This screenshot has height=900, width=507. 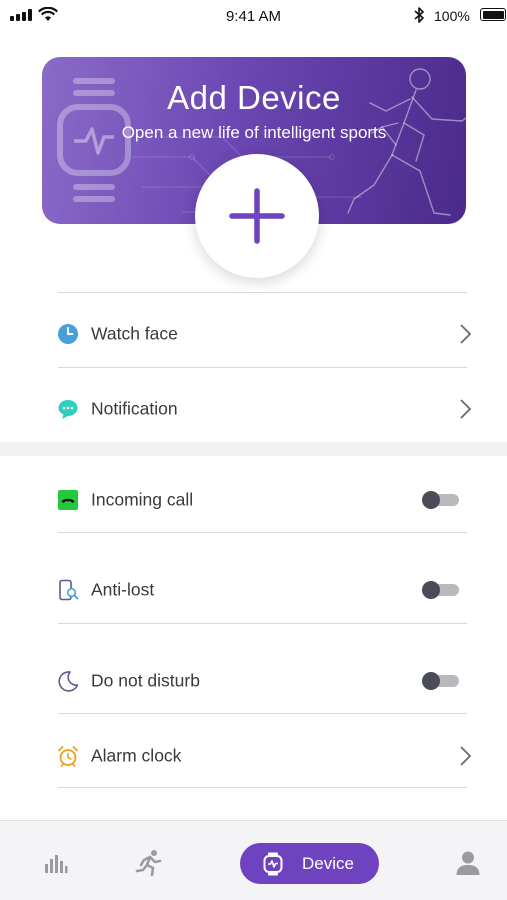 What do you see at coordinates (134, 408) in the screenshot?
I see `notification-label: Notification` at bounding box center [134, 408].